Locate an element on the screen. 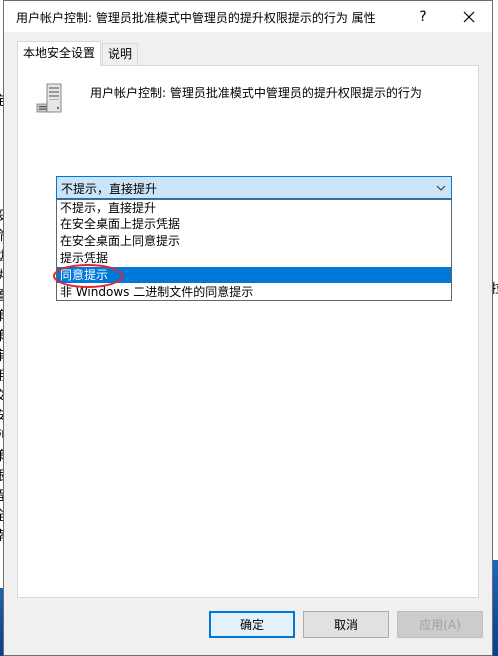  dropdown-option: 非 Windows 二进制文件的同意提示 is located at coordinates (254, 292).